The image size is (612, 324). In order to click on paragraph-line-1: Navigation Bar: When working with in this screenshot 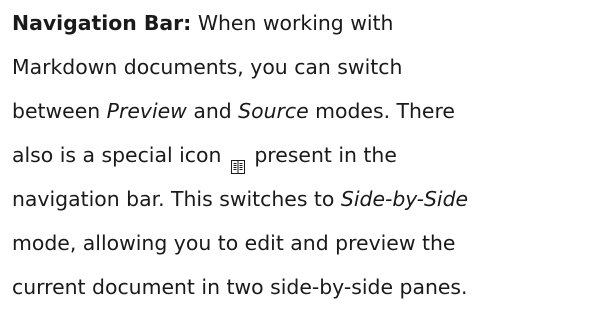, I will do `click(312, 23)`.